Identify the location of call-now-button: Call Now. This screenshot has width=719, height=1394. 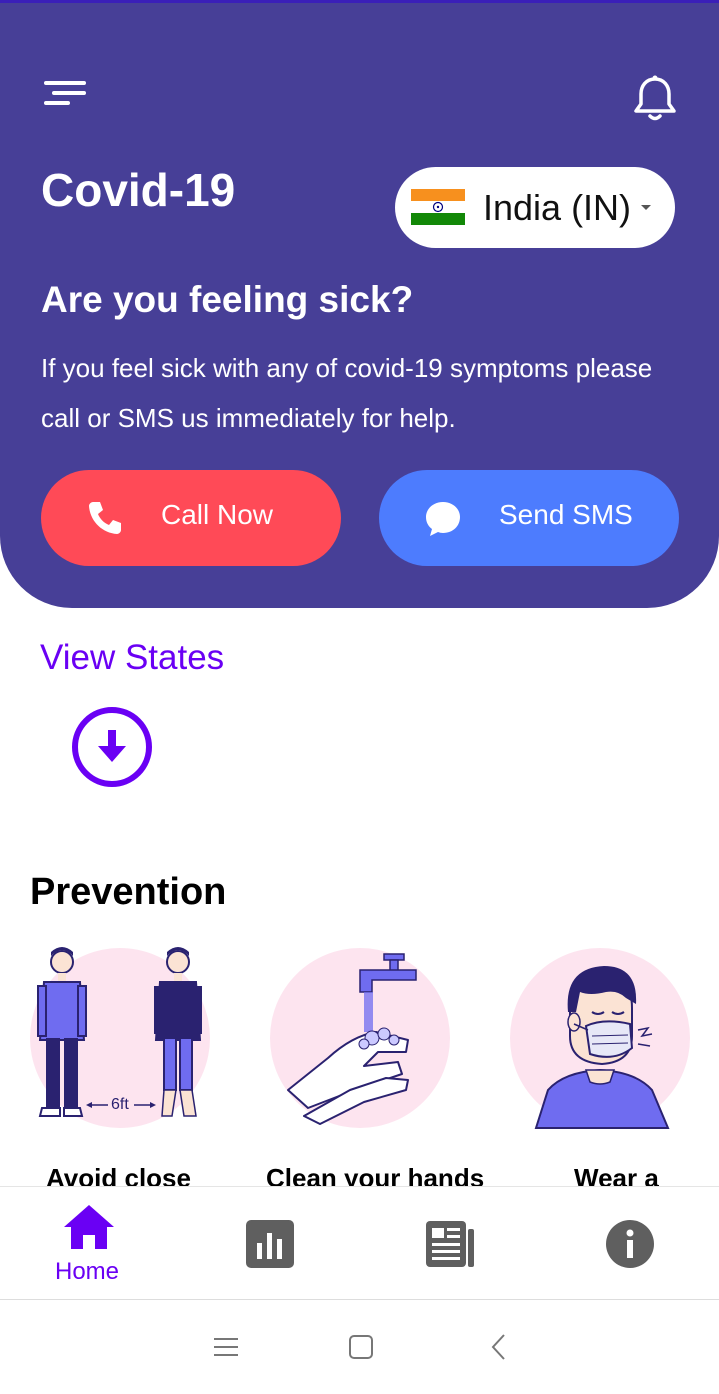
(191, 518).